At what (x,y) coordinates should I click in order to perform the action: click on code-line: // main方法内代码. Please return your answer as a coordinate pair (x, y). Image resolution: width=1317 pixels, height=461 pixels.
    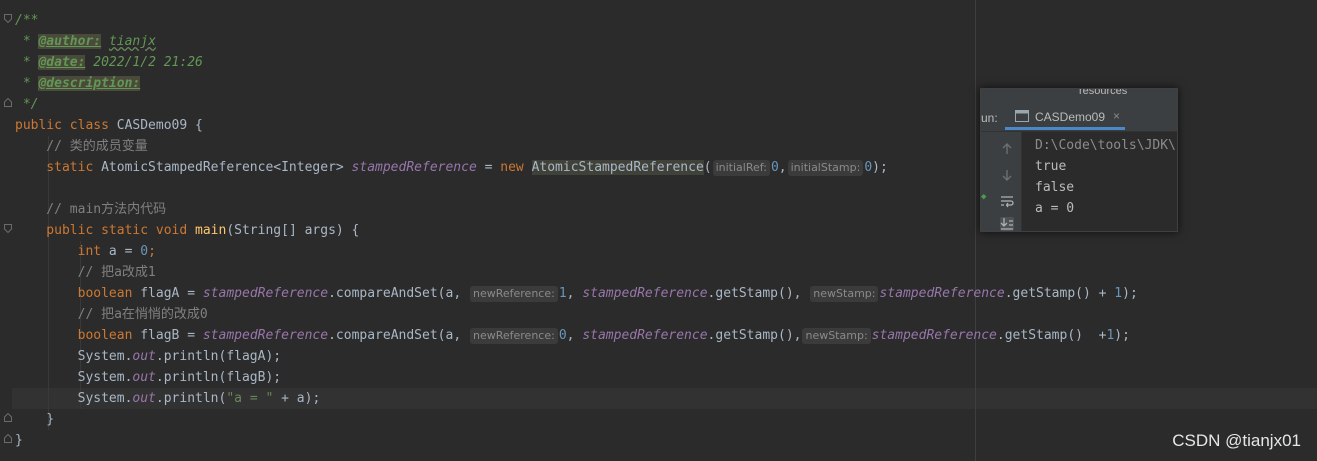
    Looking at the image, I should click on (91, 209).